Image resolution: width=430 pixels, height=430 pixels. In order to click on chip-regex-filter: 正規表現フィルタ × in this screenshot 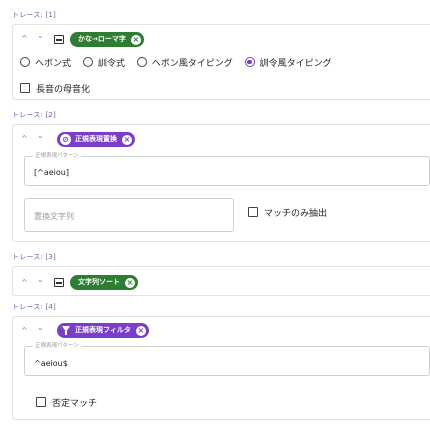, I will do `click(103, 330)`.